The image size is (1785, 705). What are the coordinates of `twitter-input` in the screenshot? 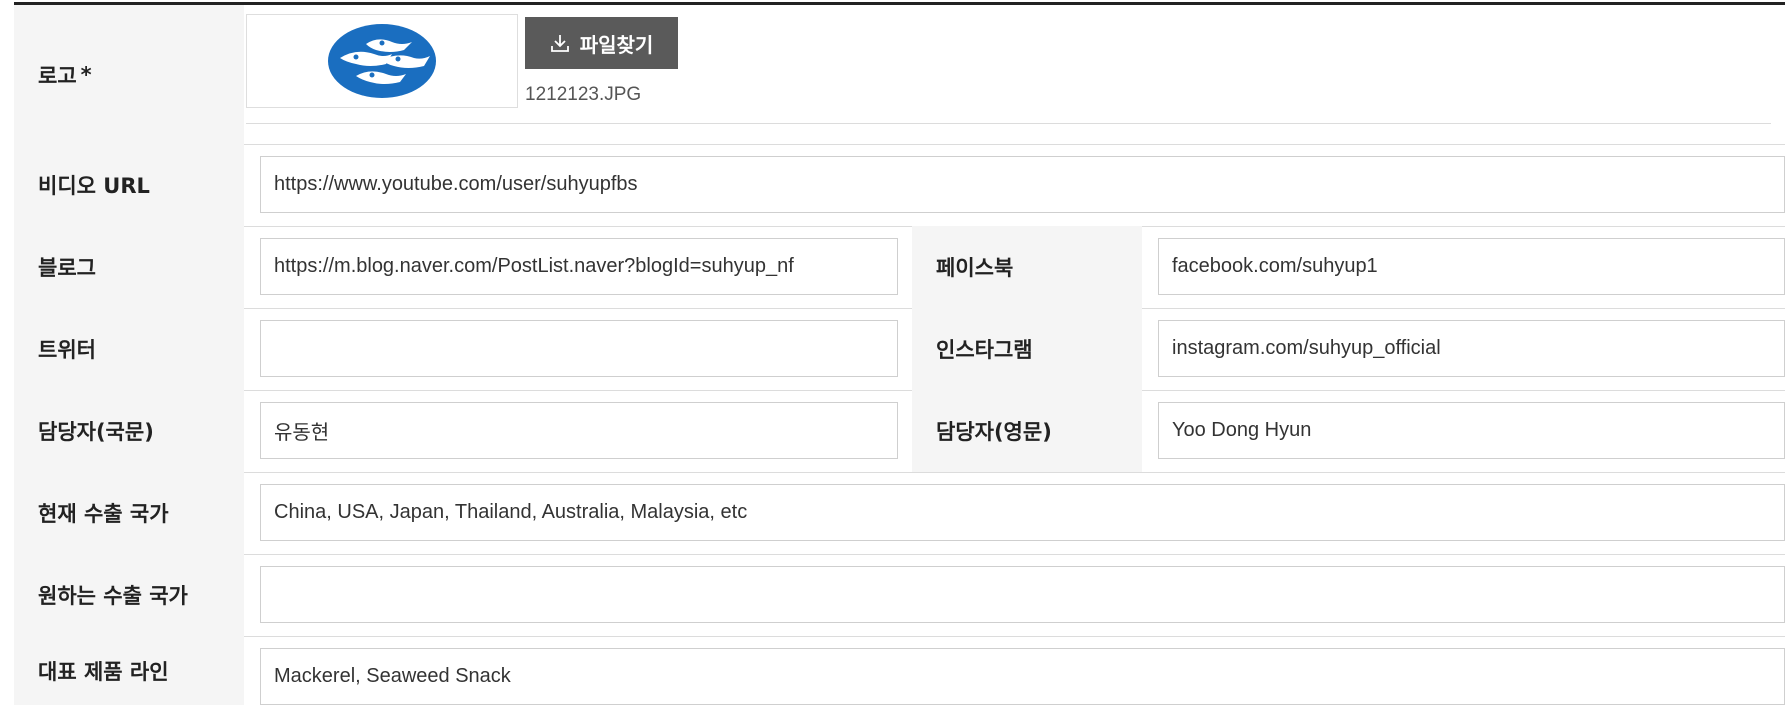 It's located at (579, 348).